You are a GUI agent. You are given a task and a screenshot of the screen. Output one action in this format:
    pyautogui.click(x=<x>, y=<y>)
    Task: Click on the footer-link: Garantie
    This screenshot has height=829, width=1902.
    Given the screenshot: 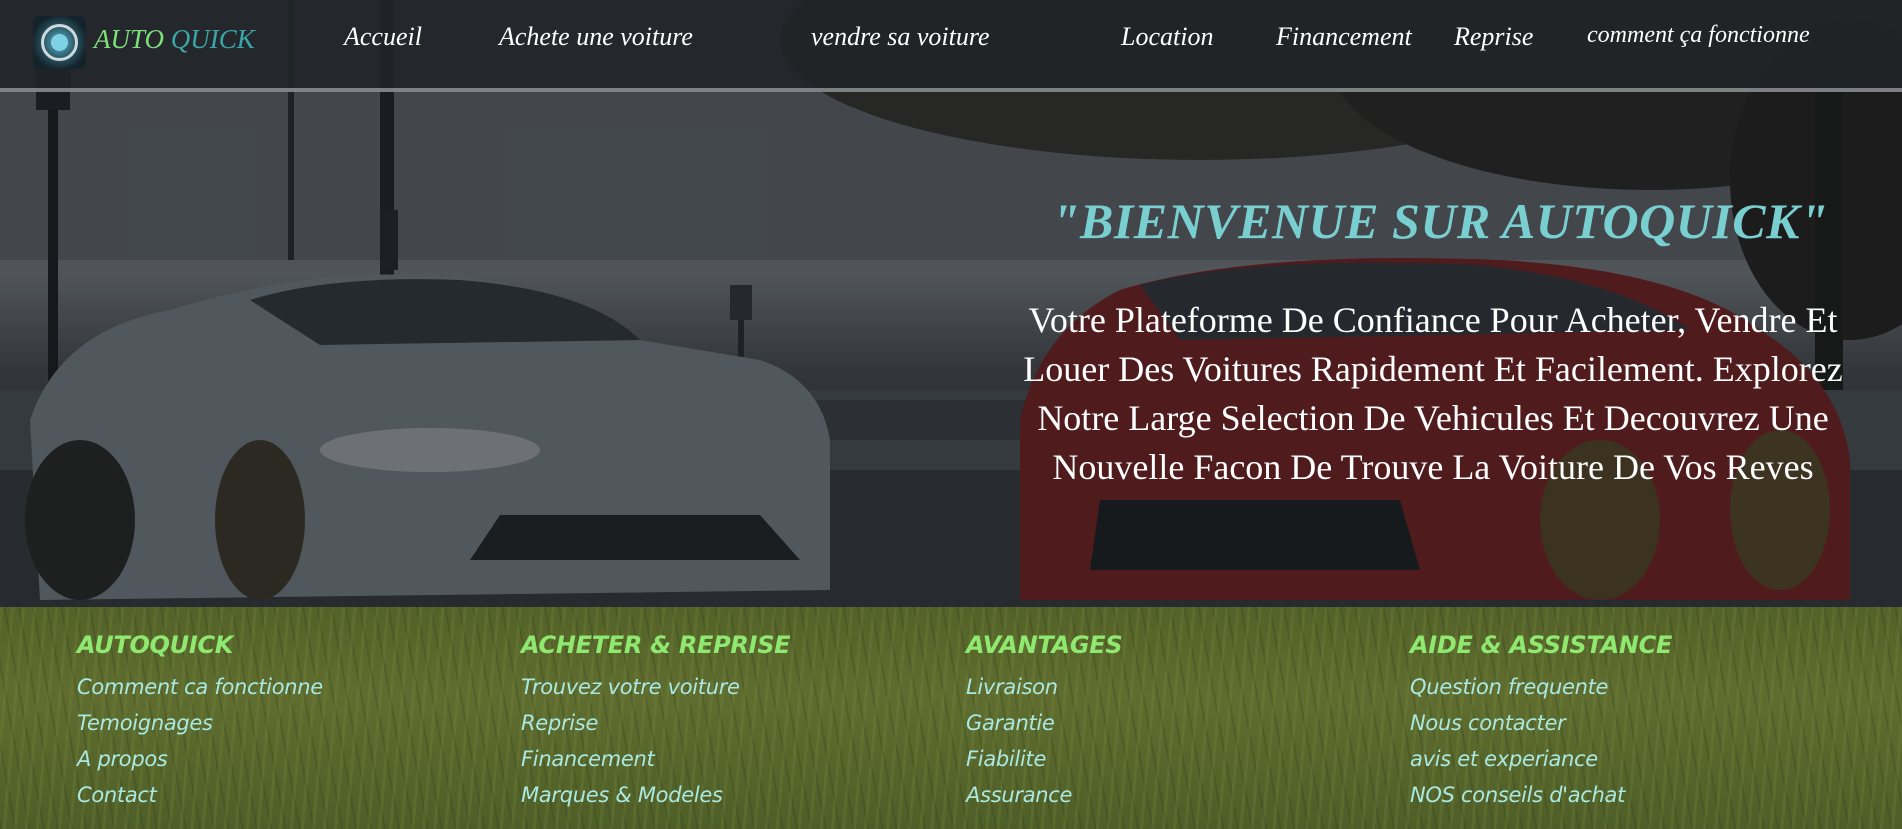 What is the action you would take?
    pyautogui.click(x=1044, y=723)
    